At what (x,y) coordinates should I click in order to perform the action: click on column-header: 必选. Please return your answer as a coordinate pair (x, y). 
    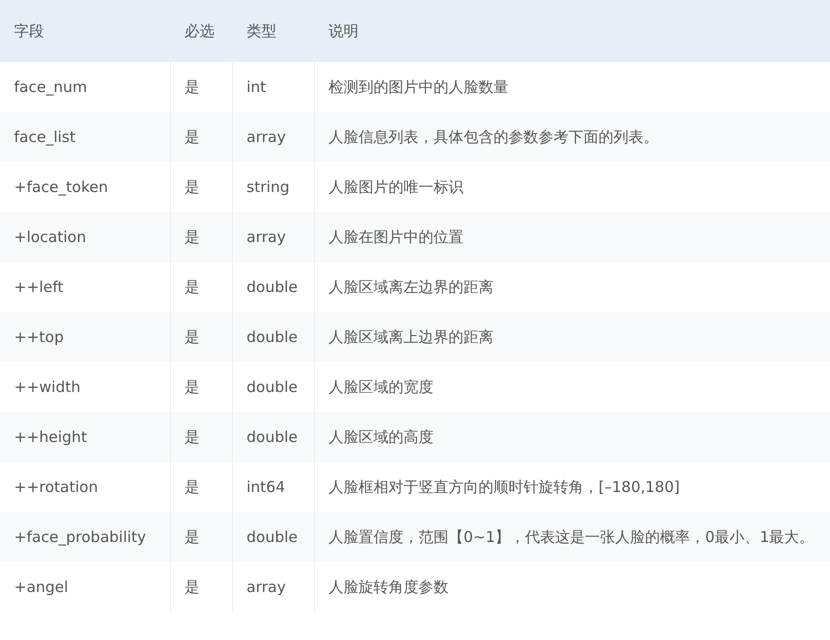
    Looking at the image, I should click on (199, 31).